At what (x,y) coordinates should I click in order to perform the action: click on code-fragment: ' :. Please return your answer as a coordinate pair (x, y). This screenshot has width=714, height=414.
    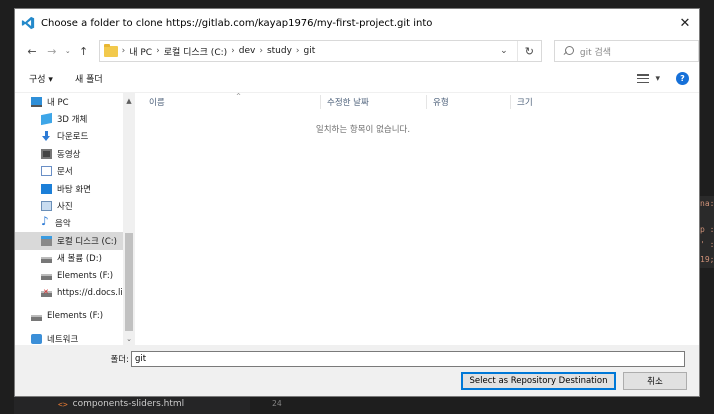
    Looking at the image, I should click on (707, 244).